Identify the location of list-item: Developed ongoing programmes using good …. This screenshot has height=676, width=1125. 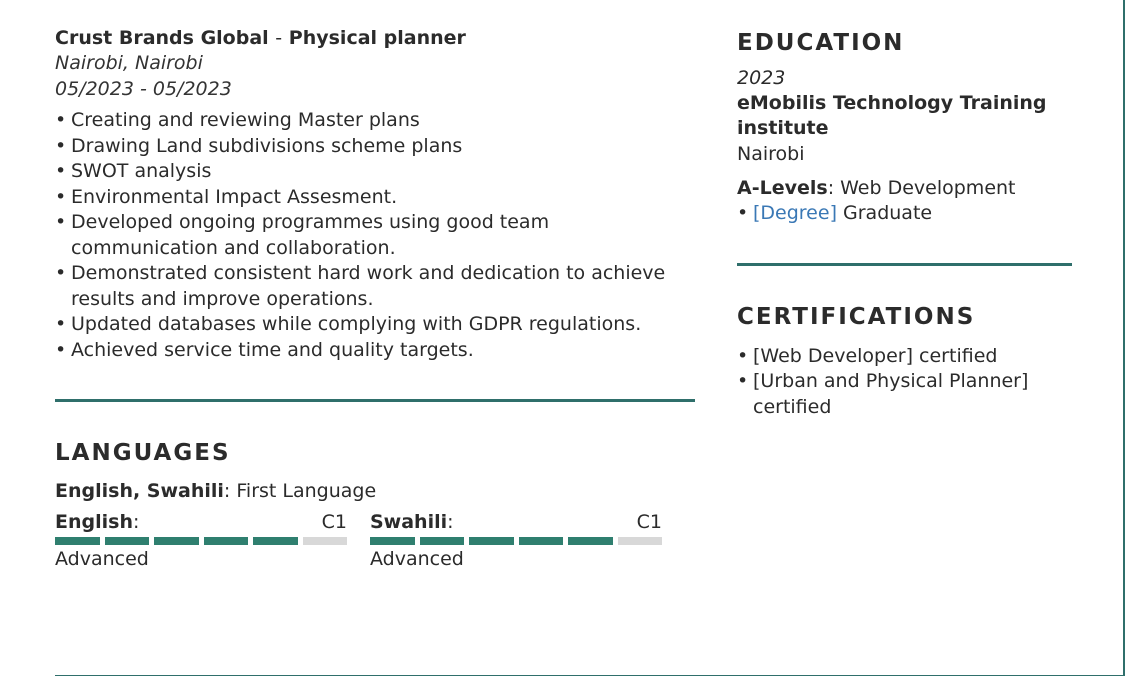
(375, 235).